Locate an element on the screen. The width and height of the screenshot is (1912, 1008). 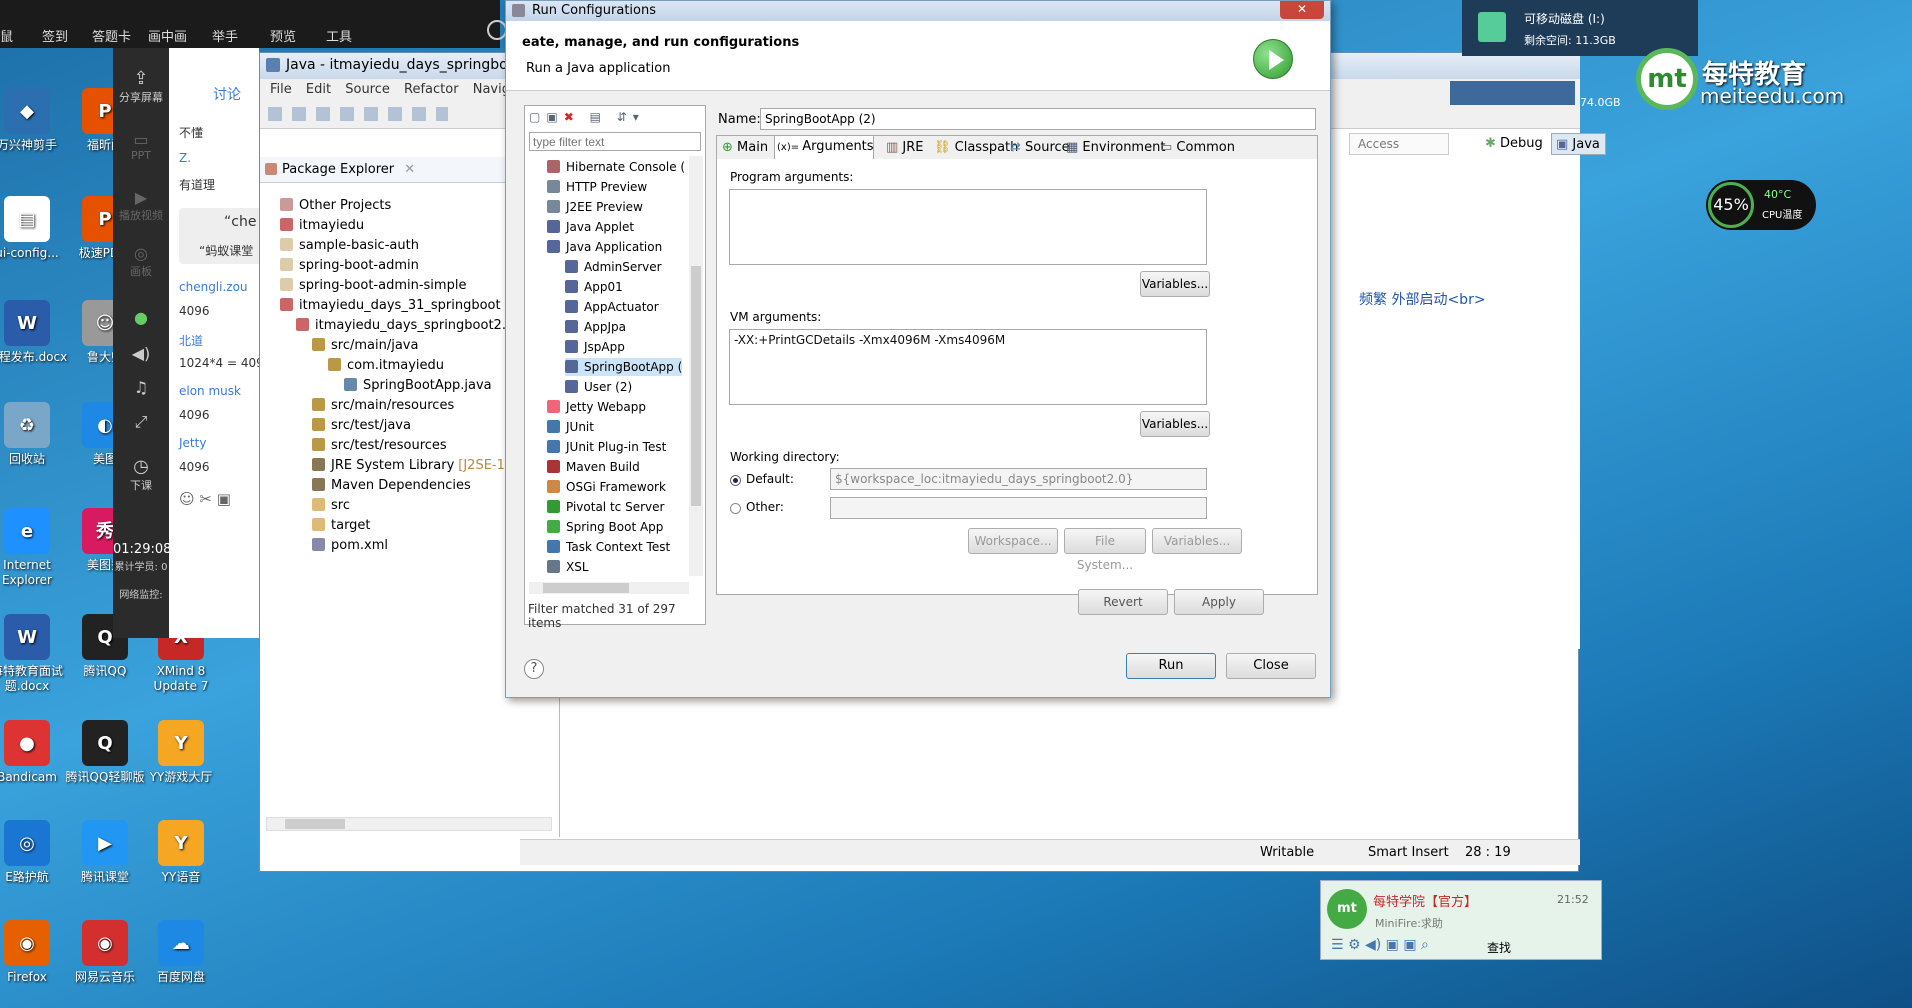
config-tree-item: JUnit Plug-in Test is located at coordinates (606, 447).